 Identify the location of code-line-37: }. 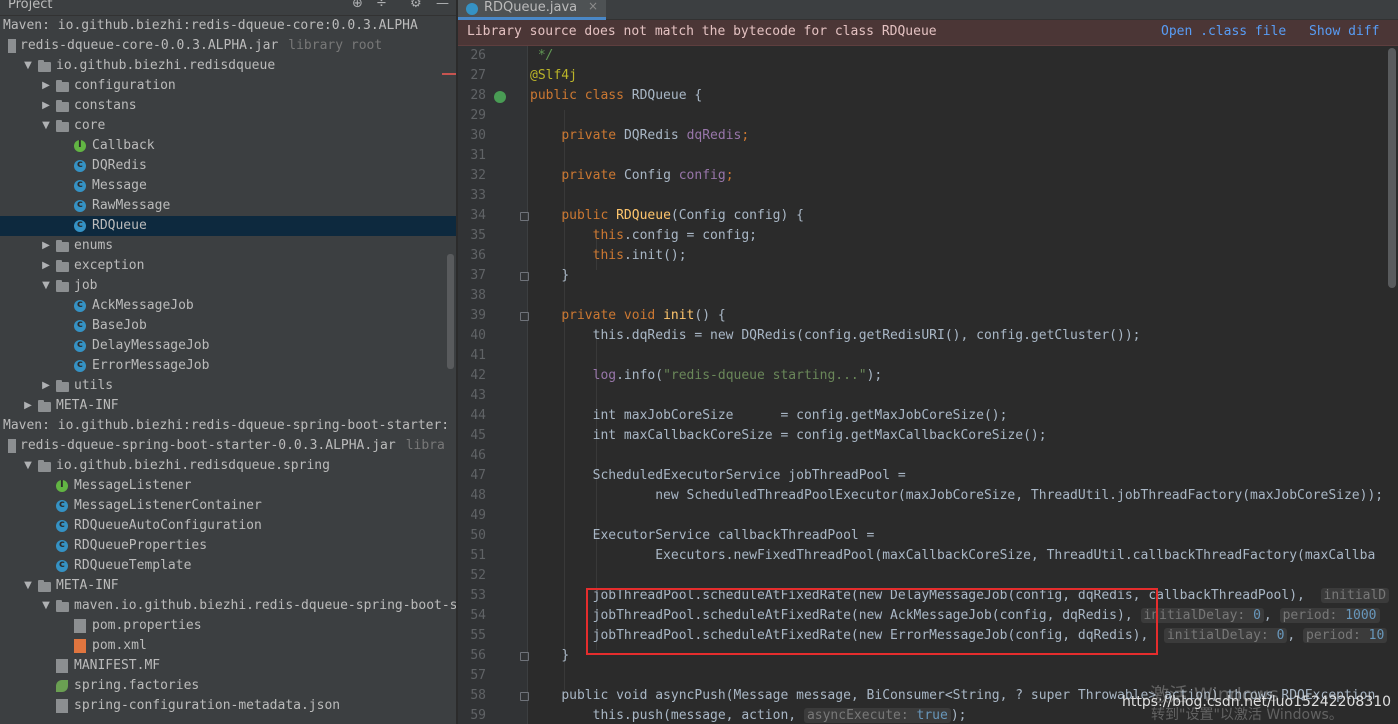
(964, 276).